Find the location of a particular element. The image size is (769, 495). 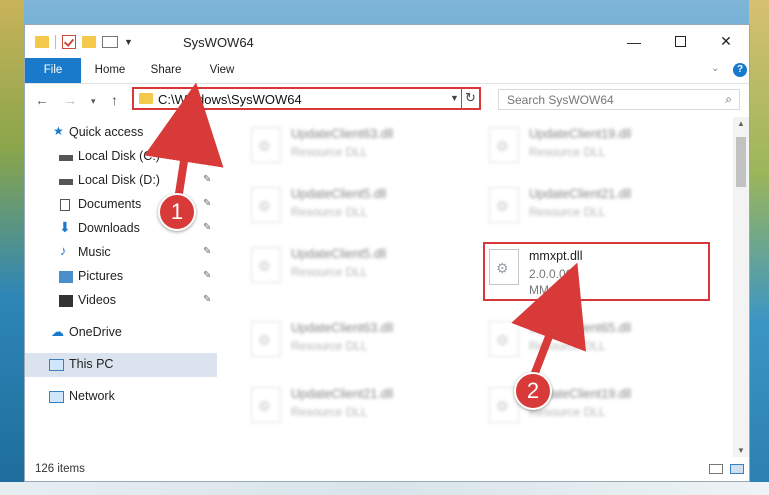

back-arrow-icon: ← is located at coordinates (42, 100).